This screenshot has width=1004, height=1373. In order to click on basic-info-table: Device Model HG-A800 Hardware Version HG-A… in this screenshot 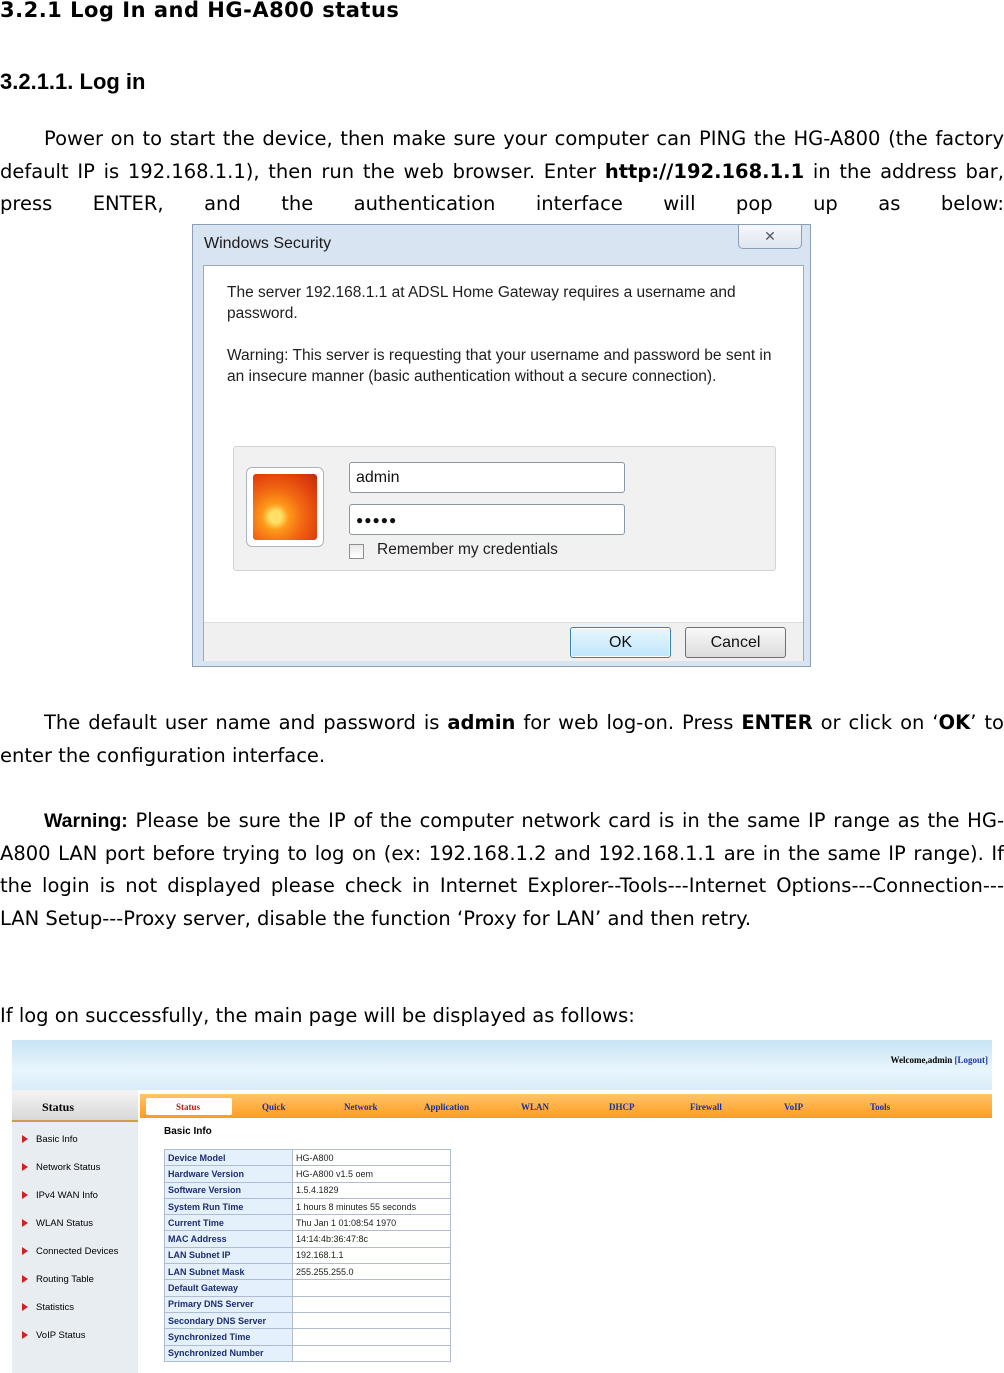, I will do `click(307, 1255)`.